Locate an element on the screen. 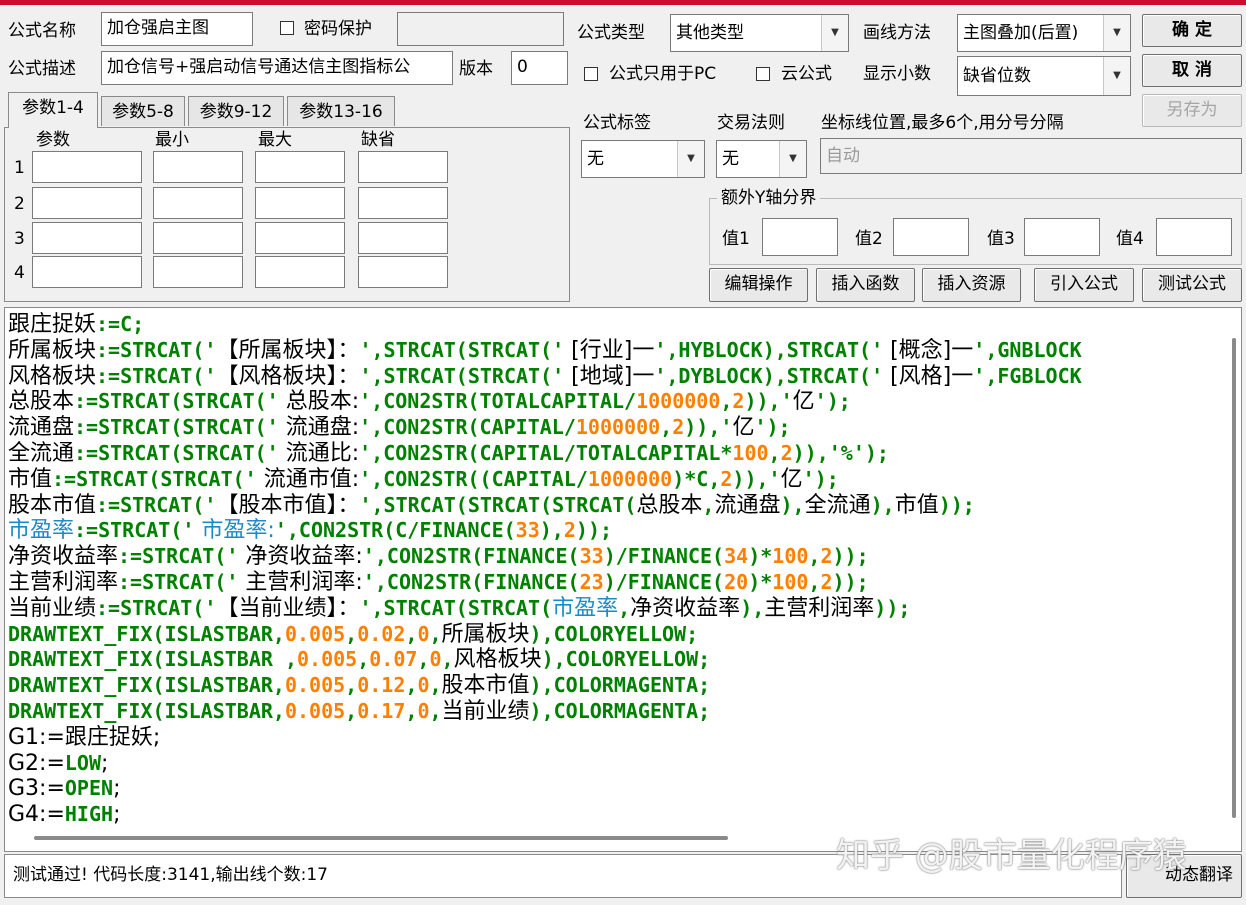  ok-button: 确 定 is located at coordinates (1192, 30).